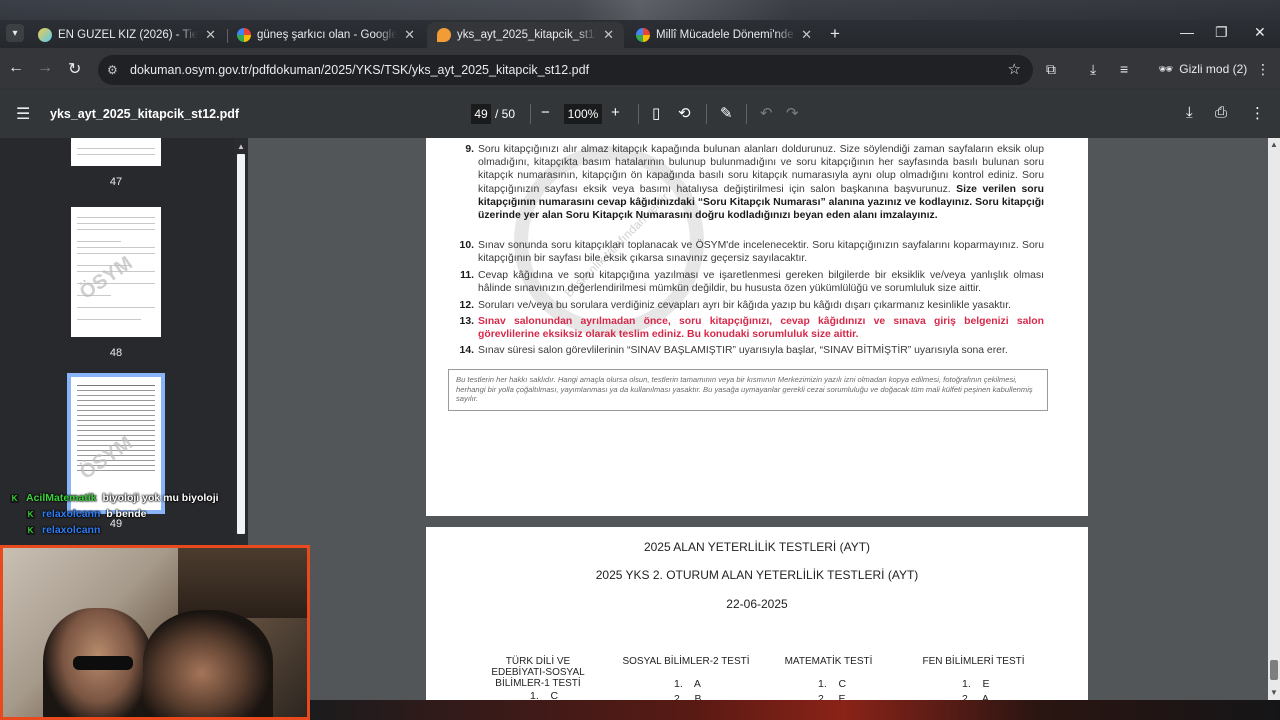 The width and height of the screenshot is (1280, 720). I want to click on minimize-icon: —, so click(1187, 32).